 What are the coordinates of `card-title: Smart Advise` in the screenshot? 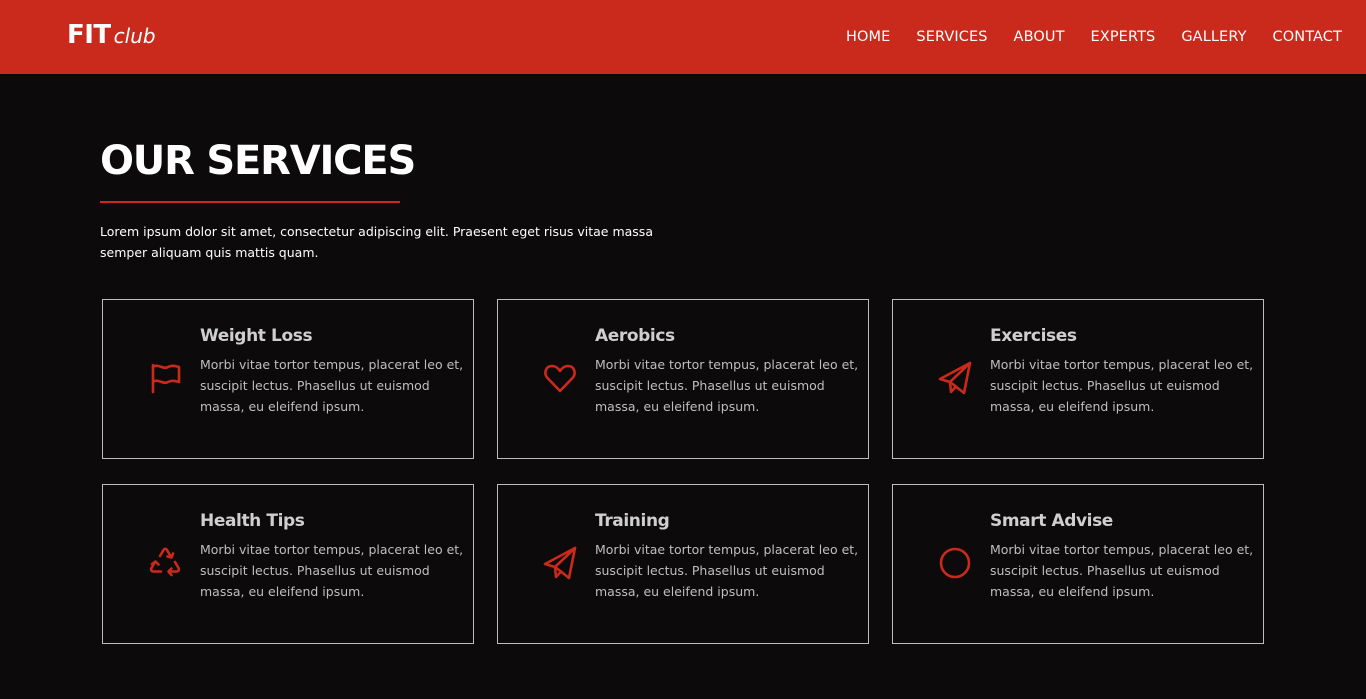 It's located at (1051, 521).